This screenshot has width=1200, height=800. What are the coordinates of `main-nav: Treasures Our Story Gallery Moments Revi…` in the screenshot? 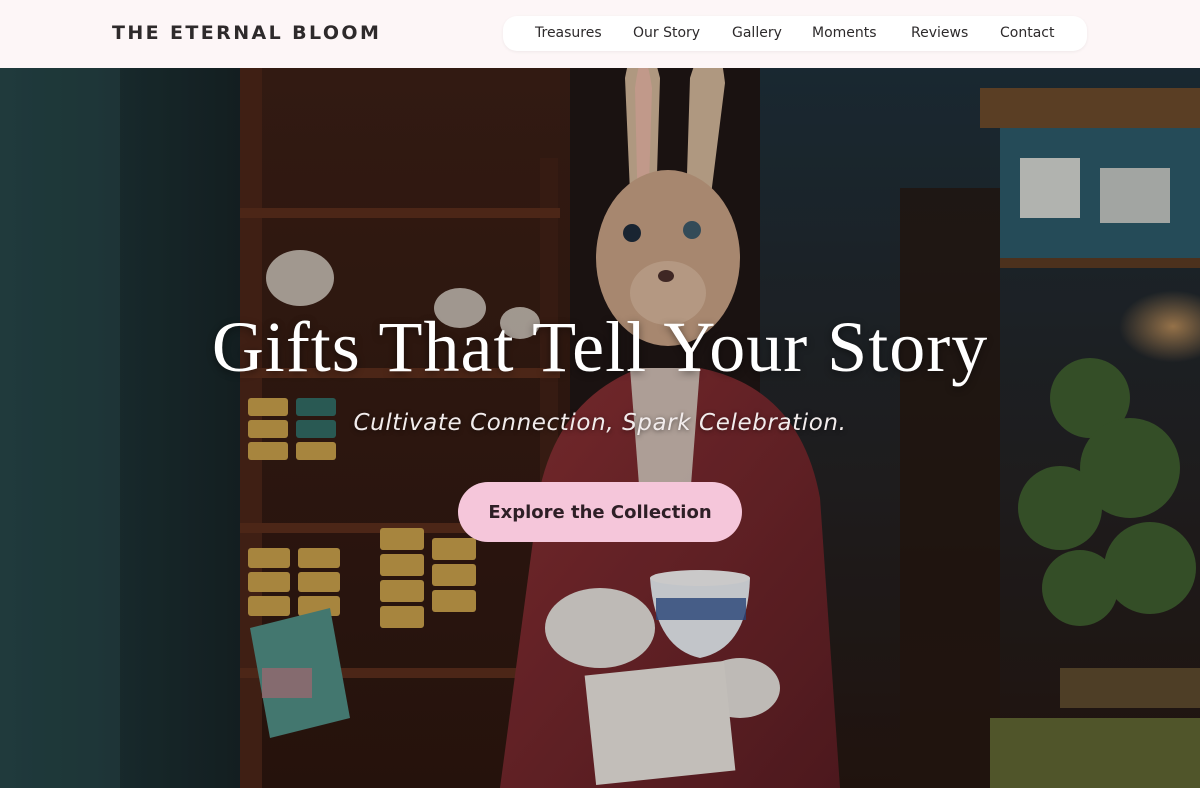 It's located at (795, 33).